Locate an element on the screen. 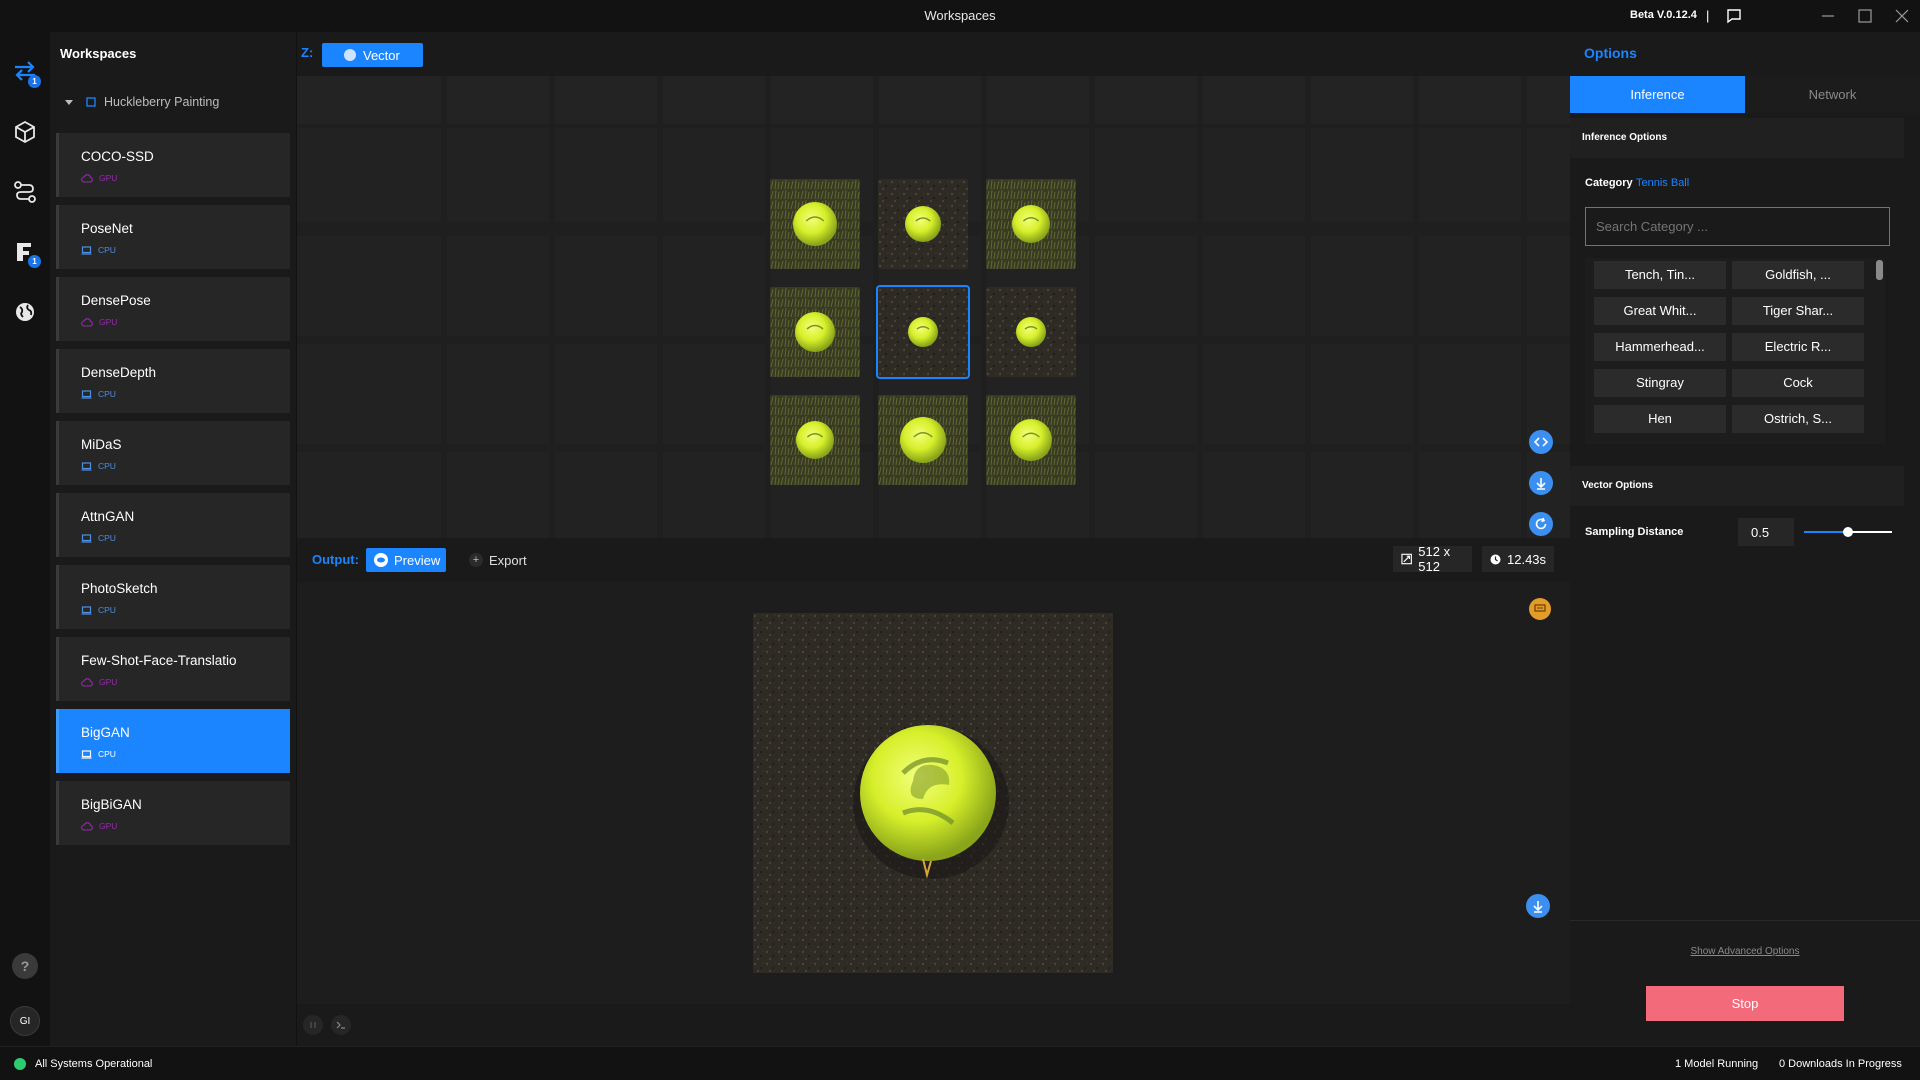 The image size is (1920, 1080). help-button: ? is located at coordinates (25, 966).